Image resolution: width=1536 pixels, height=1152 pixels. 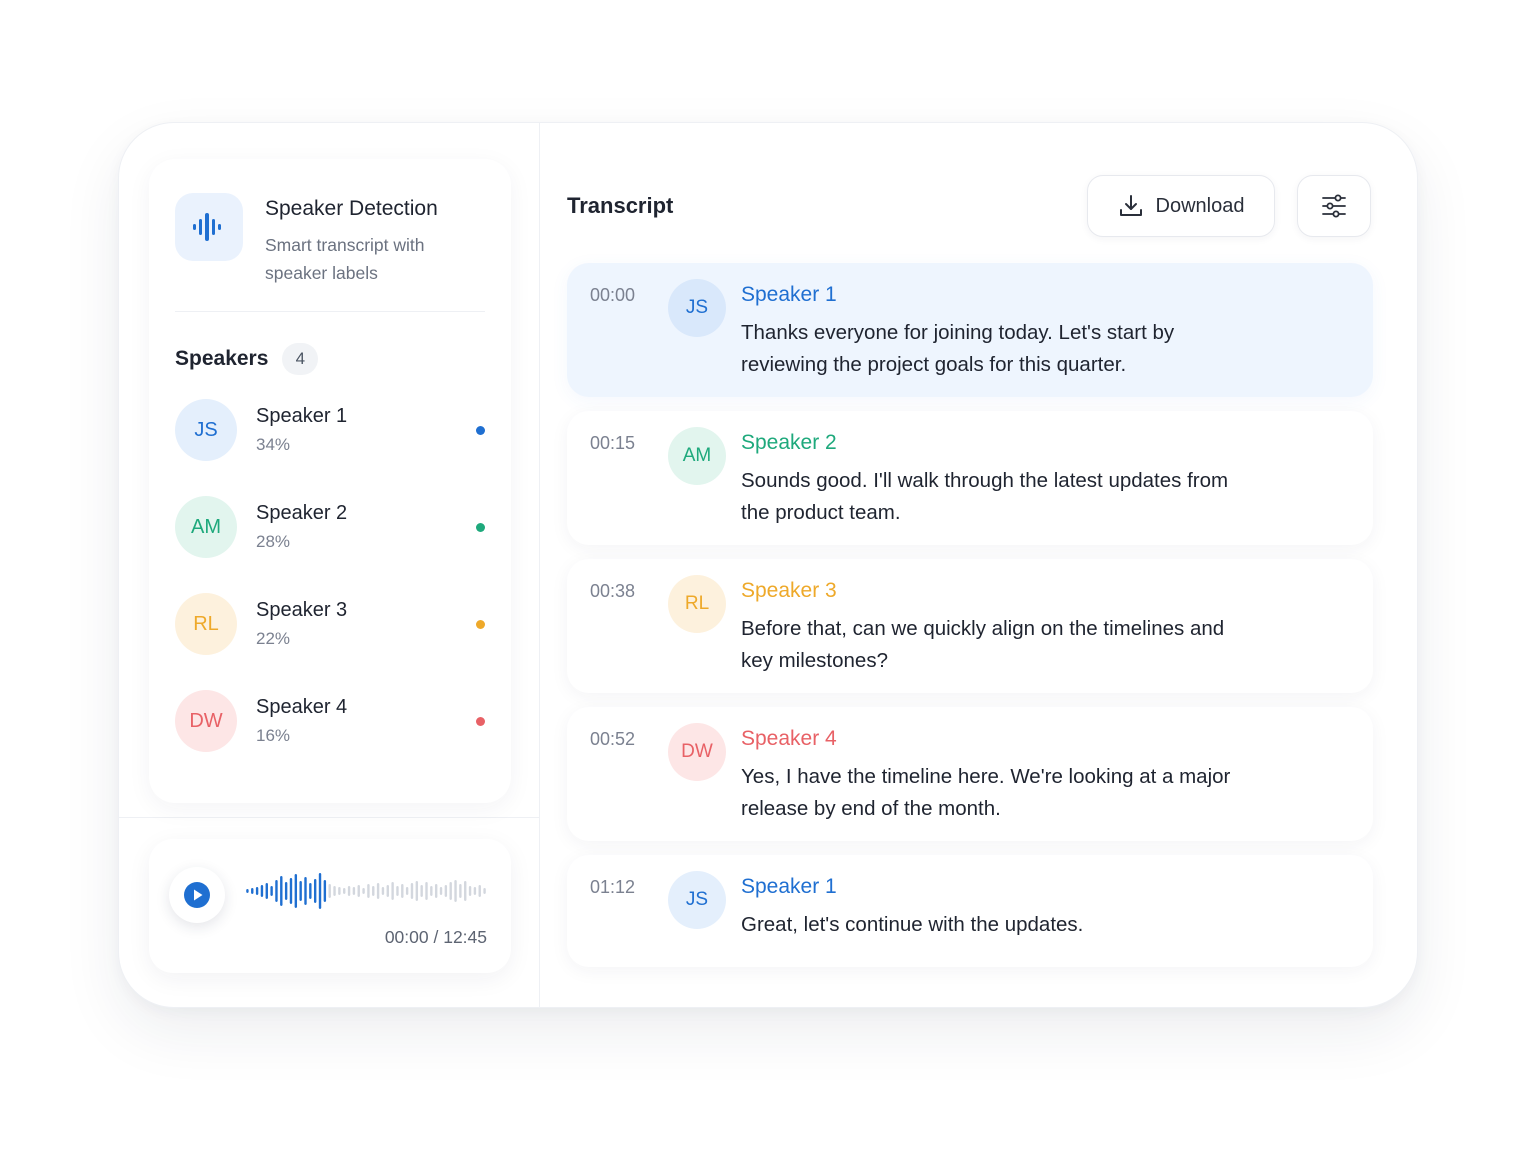 What do you see at coordinates (330, 447) in the screenshot?
I see `speaker-item-1: JS Speaker 1 34%` at bounding box center [330, 447].